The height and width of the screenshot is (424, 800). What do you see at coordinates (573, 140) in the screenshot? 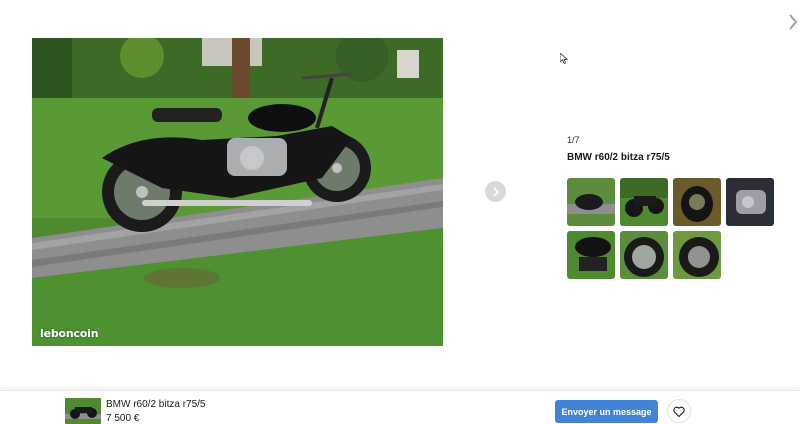
I see `photo-counter: 1/7` at bounding box center [573, 140].